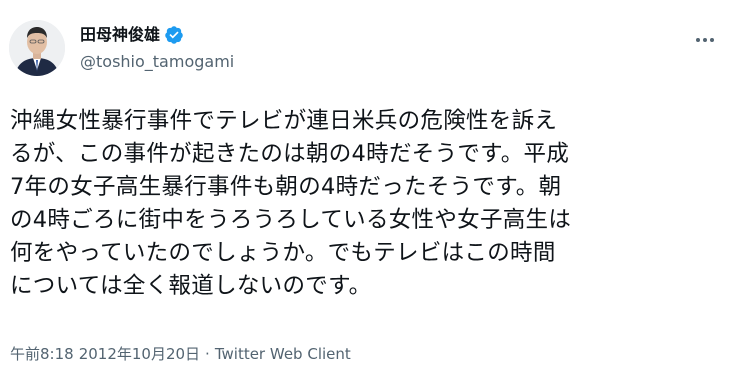 This screenshot has height=367, width=733. What do you see at coordinates (174, 35) in the screenshot?
I see `verified-badge-icon` at bounding box center [174, 35].